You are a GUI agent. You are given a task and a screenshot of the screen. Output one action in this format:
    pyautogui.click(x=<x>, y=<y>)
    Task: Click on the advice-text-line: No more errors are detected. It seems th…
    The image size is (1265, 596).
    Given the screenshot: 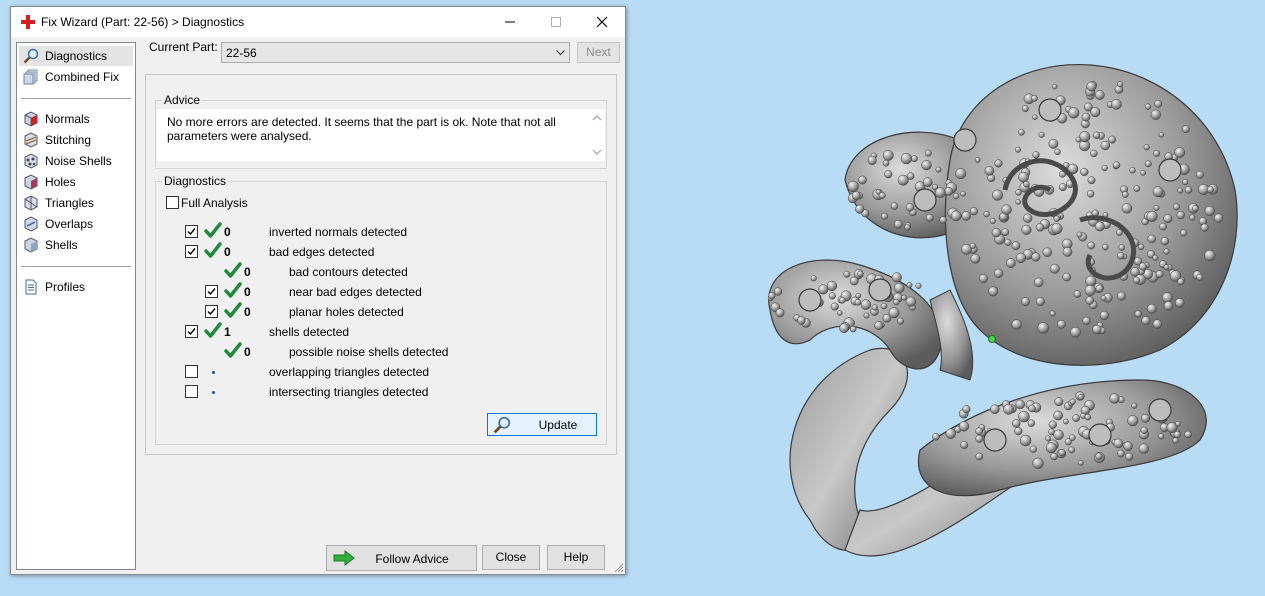 What is the action you would take?
    pyautogui.click(x=361, y=122)
    